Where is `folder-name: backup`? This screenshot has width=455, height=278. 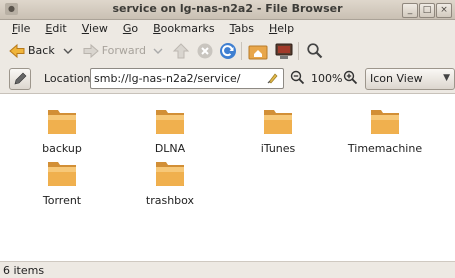
folder-name: backup is located at coordinates (62, 148).